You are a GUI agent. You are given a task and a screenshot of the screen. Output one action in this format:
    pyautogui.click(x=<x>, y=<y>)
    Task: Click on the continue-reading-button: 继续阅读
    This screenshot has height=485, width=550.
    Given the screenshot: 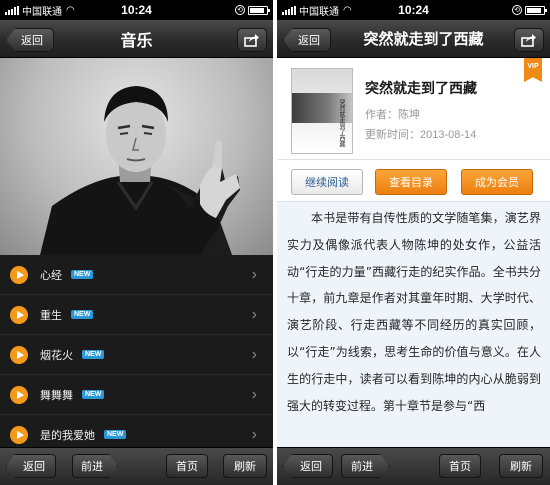 What is the action you would take?
    pyautogui.click(x=327, y=182)
    